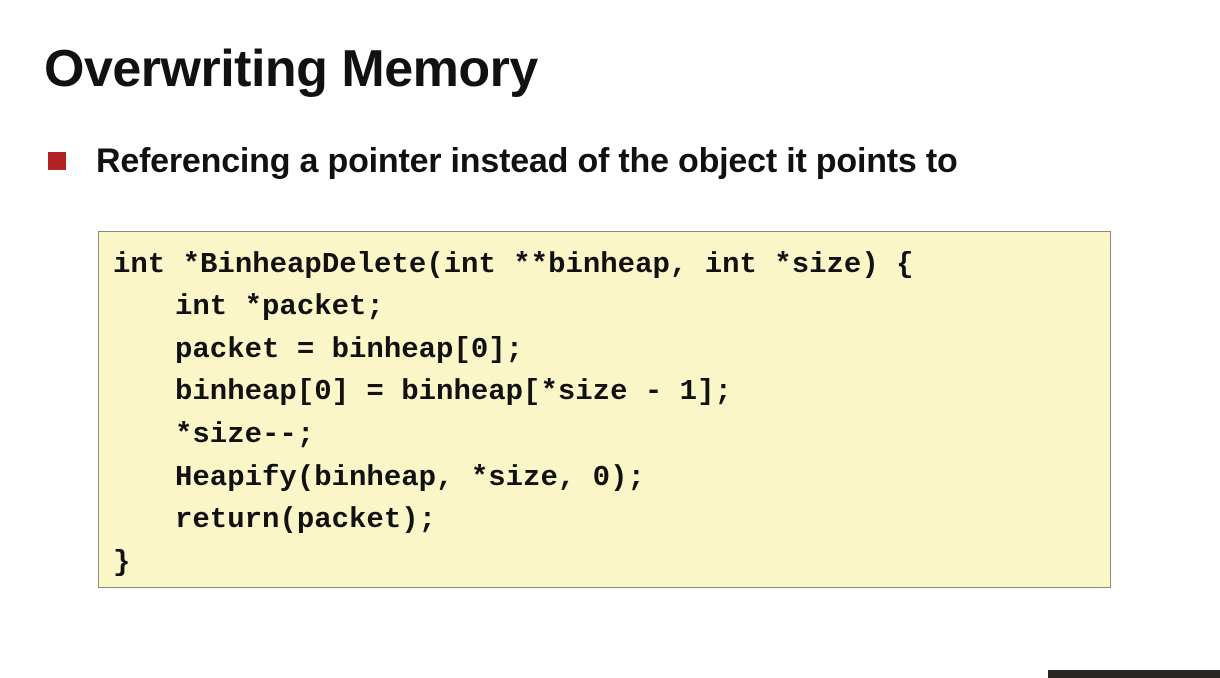  What do you see at coordinates (349, 349) in the screenshot?
I see `code-line-packet-assignment: packet = binheap[0];` at bounding box center [349, 349].